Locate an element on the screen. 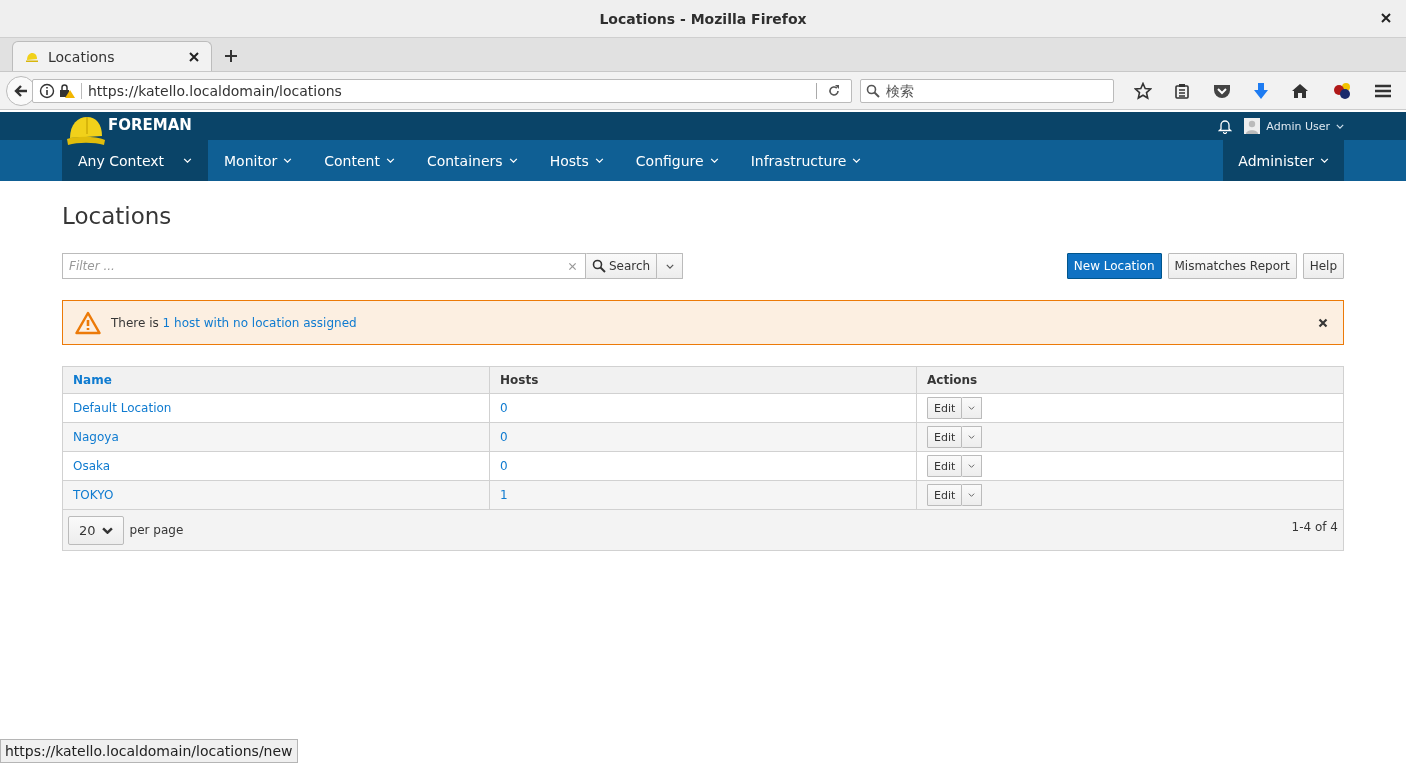 The width and height of the screenshot is (1406, 763). location-link: Nagoya is located at coordinates (96, 437).